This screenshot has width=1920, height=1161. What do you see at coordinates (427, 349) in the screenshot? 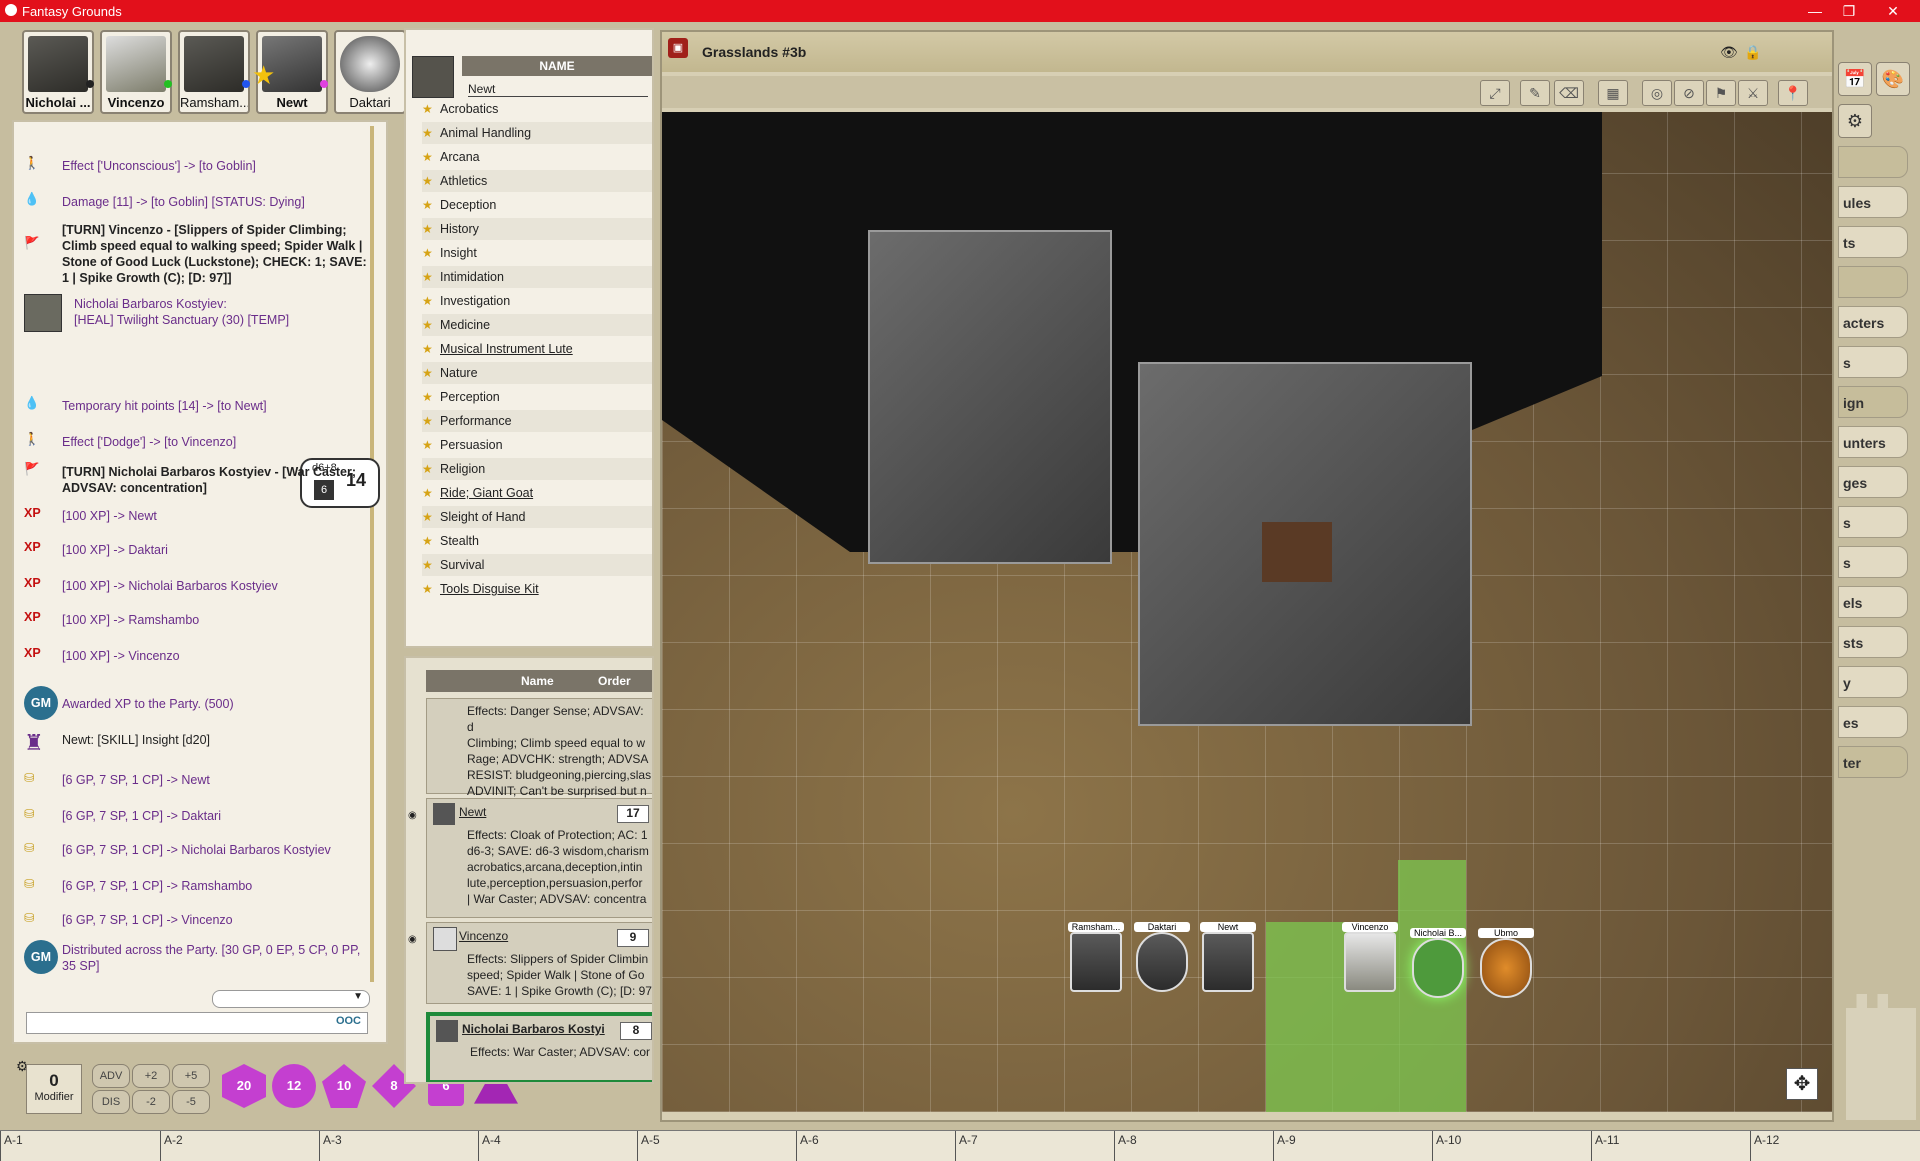
I see `star-icon: ★` at bounding box center [427, 349].